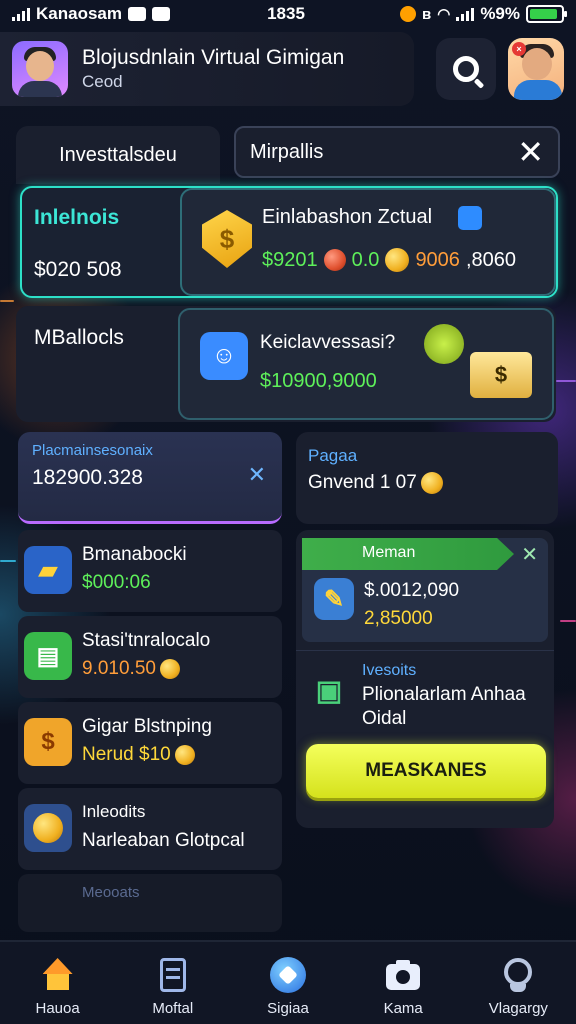  I want to click on reward-card: Meman ✕ ✎ $.0012,090 2,85000, so click(425, 590).